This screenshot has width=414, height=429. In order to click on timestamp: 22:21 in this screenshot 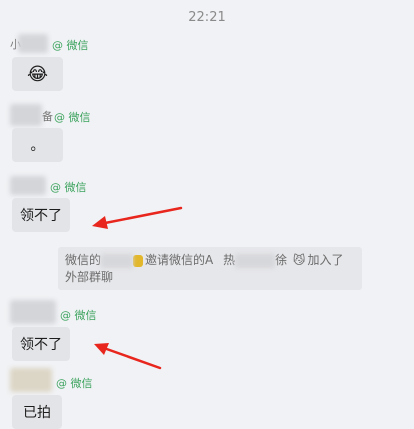, I will do `click(207, 17)`.